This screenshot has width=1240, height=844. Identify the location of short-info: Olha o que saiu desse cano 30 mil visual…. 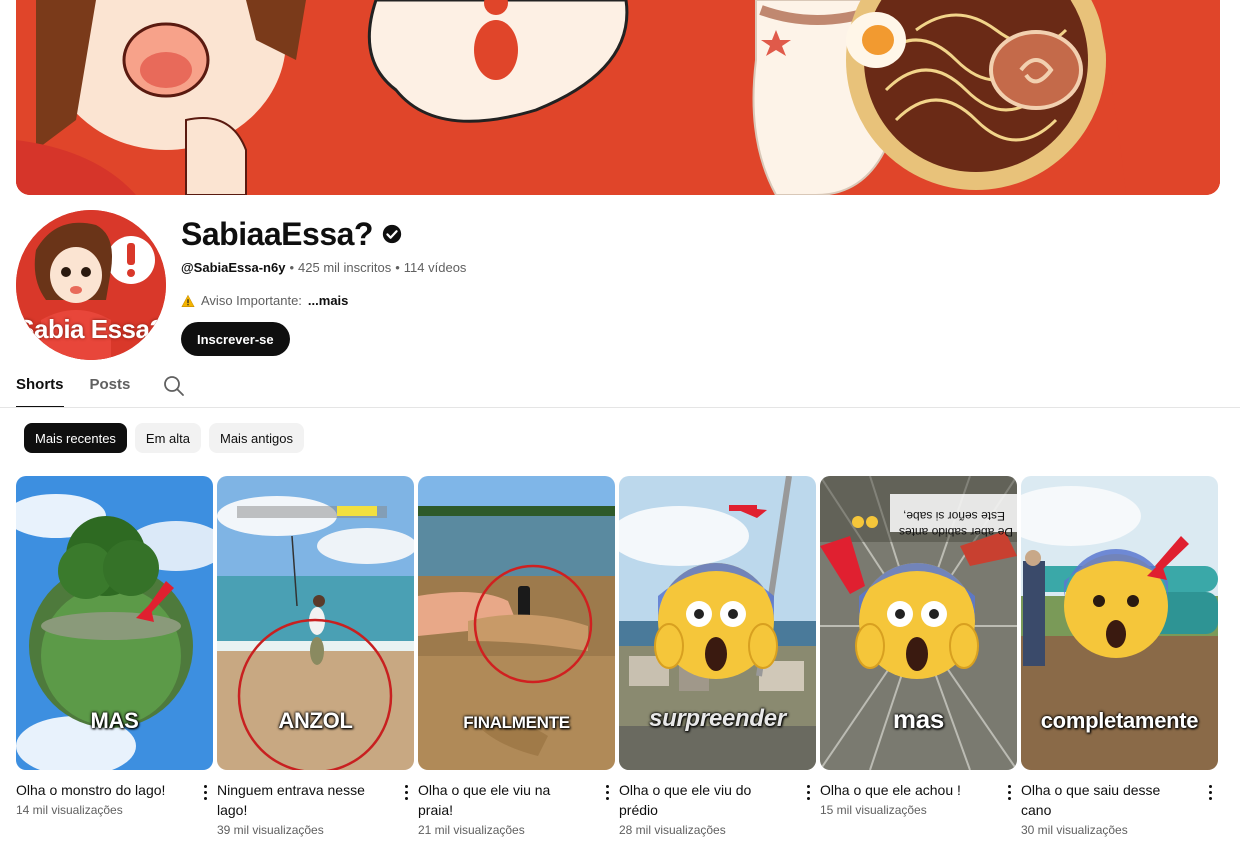
(1119, 808).